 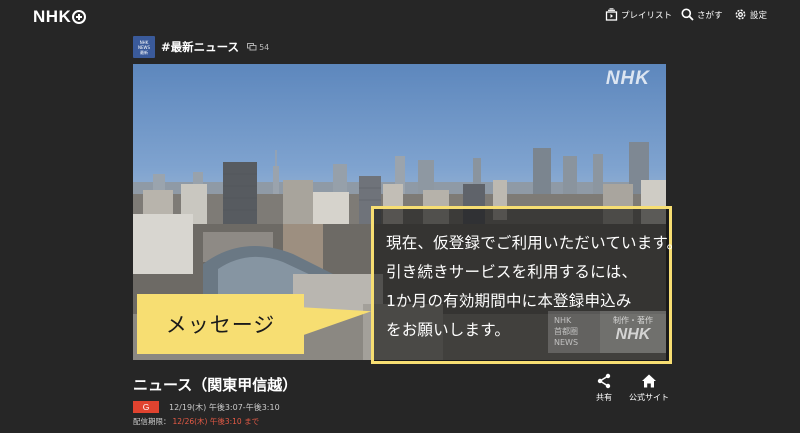 What do you see at coordinates (216, 421) in the screenshot?
I see `deadline-value: 12/26(木) 午後3:10 まで` at bounding box center [216, 421].